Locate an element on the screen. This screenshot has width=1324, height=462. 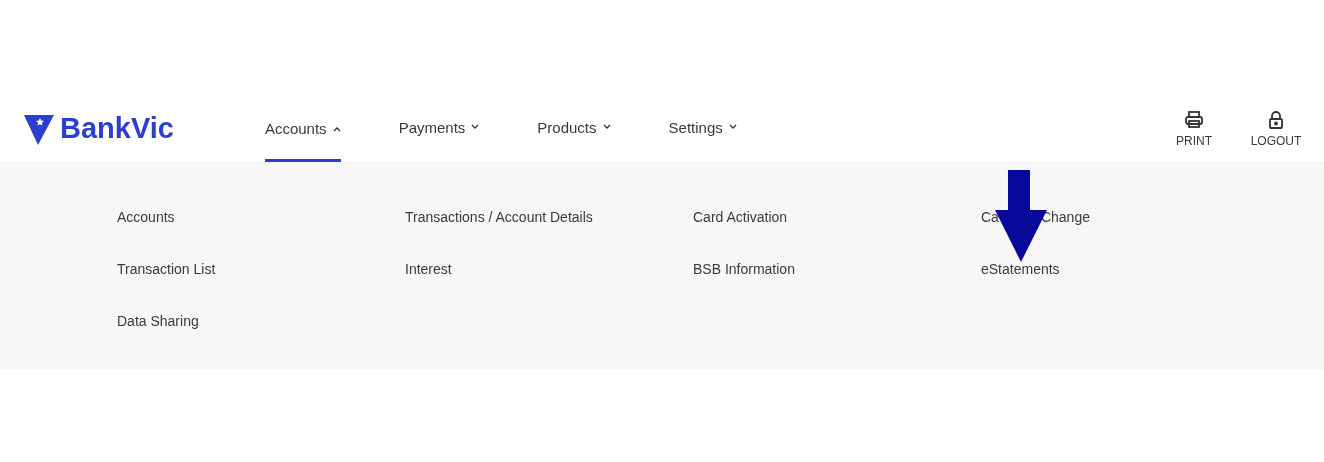
logout-button: LOGOUT is located at coordinates (1276, 128).